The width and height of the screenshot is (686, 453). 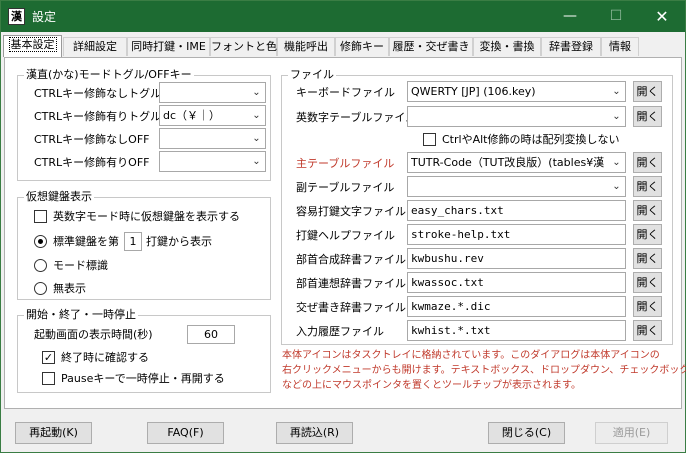 What do you see at coordinates (620, 46) in the screenshot?
I see `tab-info: 情報` at bounding box center [620, 46].